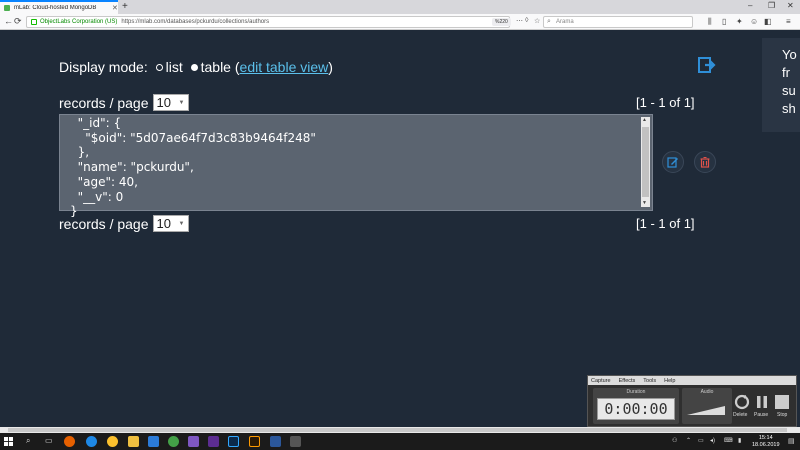 The height and width of the screenshot is (450, 800). What do you see at coordinates (115, 8) in the screenshot?
I see `close-tab-icon: ✕` at bounding box center [115, 8].